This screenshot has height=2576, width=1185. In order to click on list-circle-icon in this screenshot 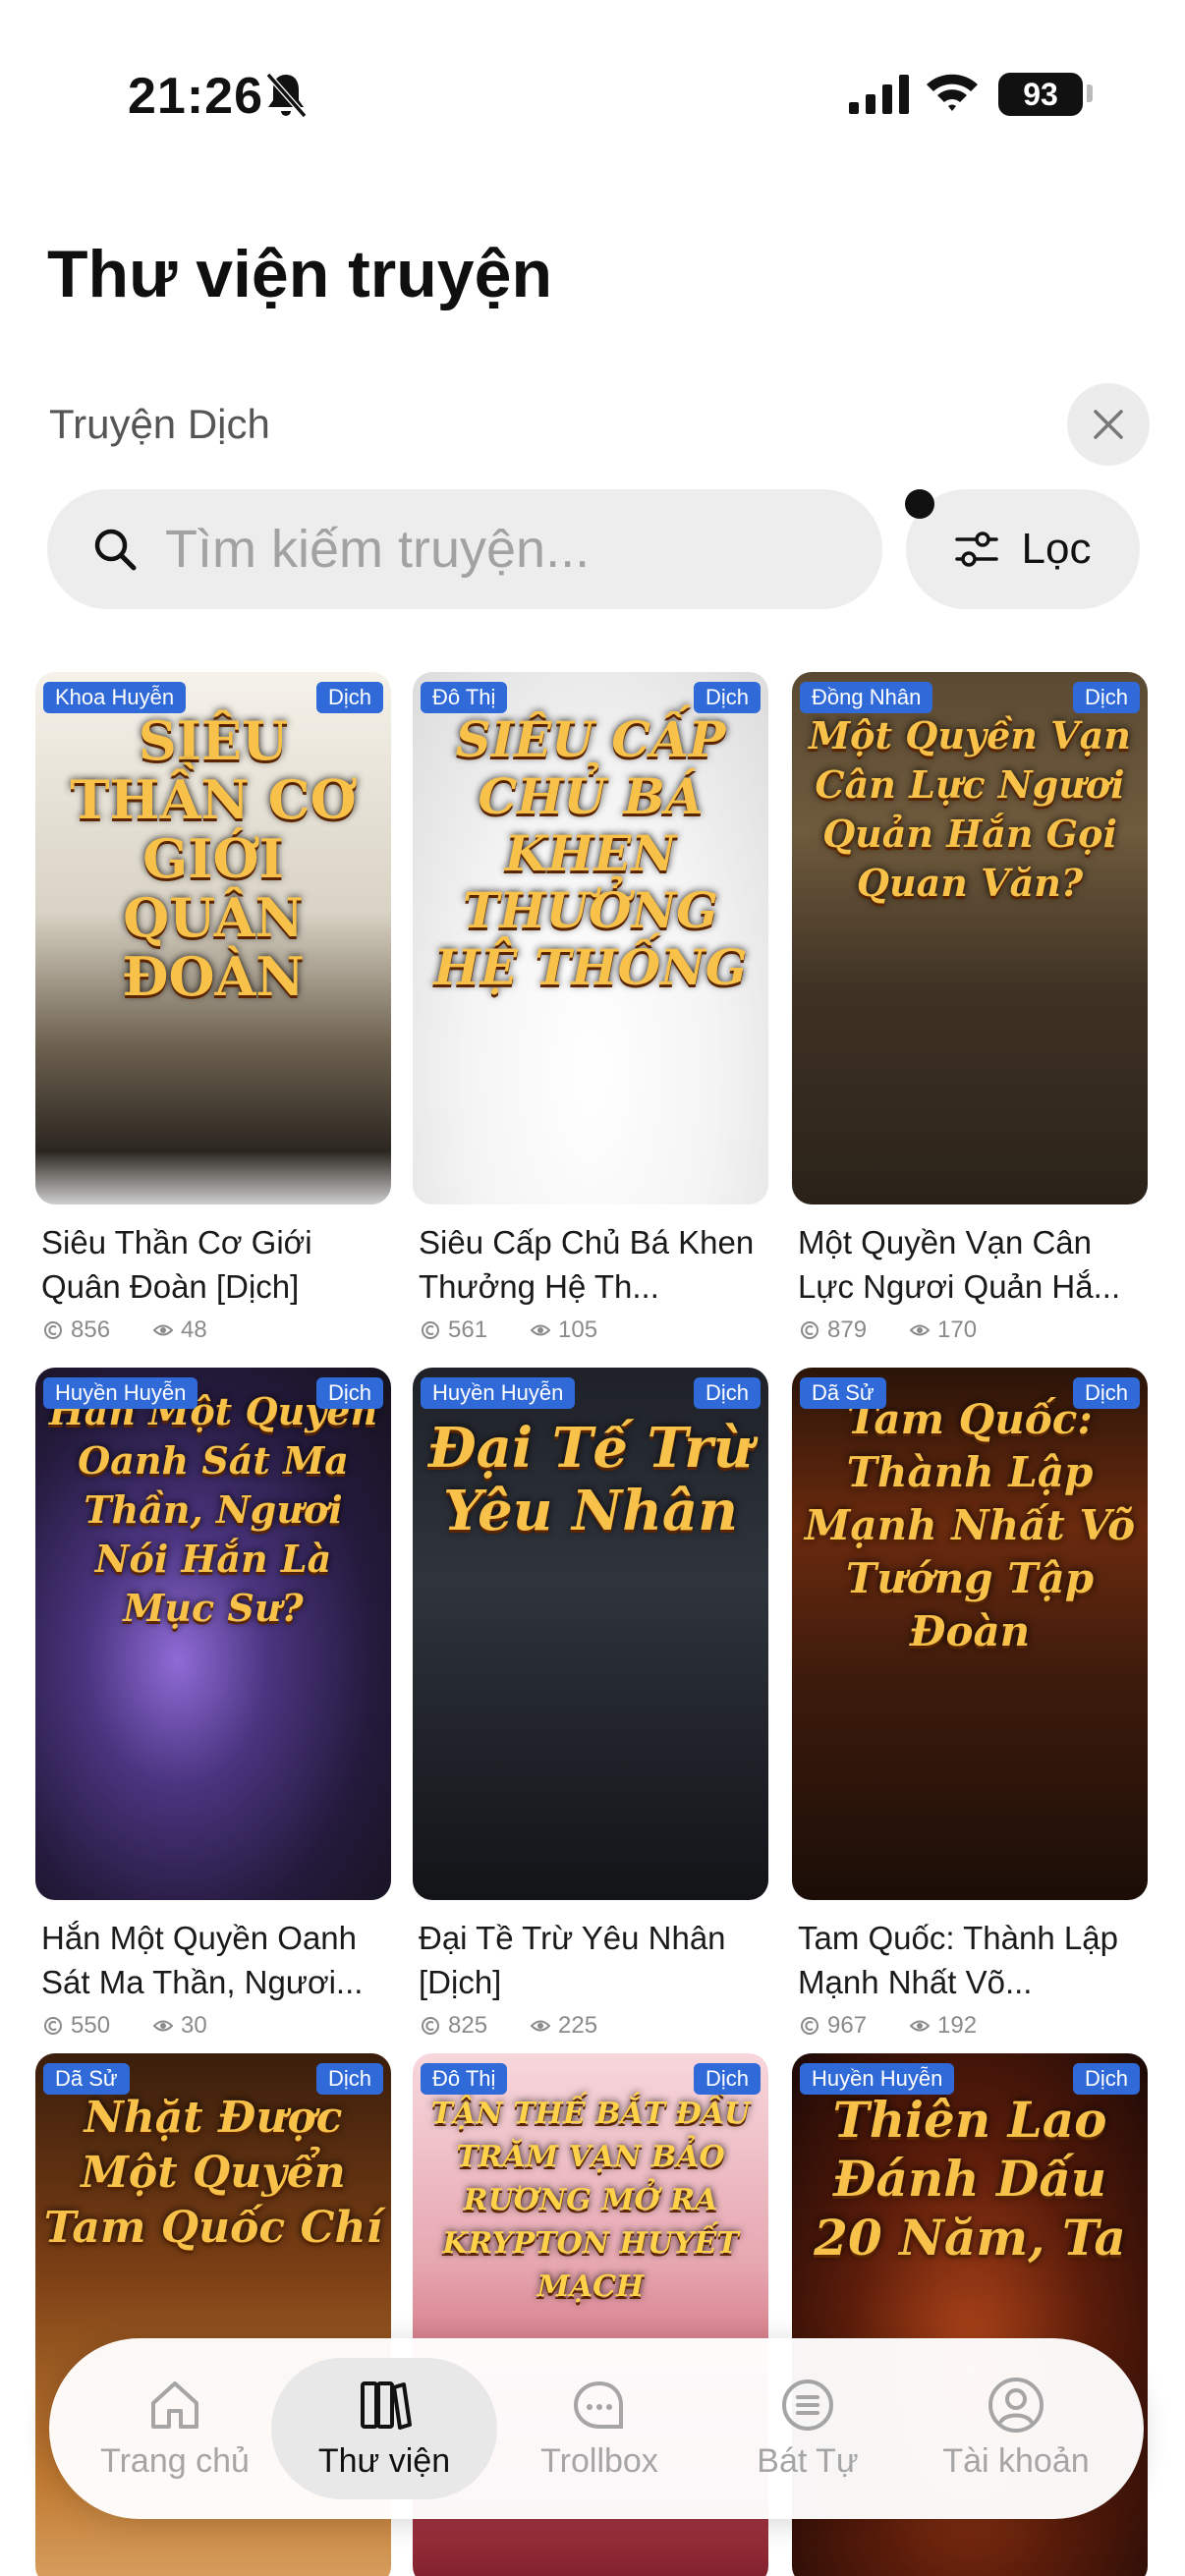, I will do `click(808, 2405)`.